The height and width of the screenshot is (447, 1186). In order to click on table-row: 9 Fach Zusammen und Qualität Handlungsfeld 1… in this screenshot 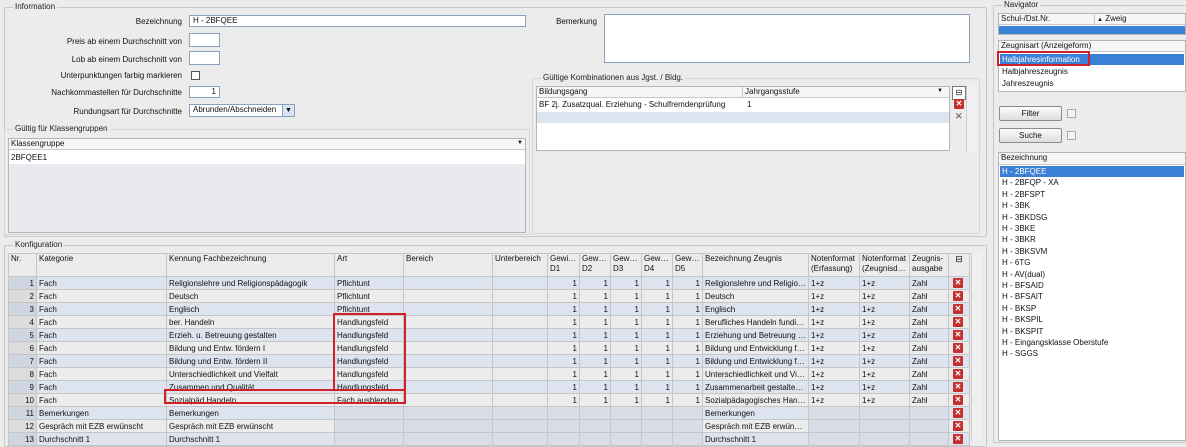, I will do `click(489, 387)`.